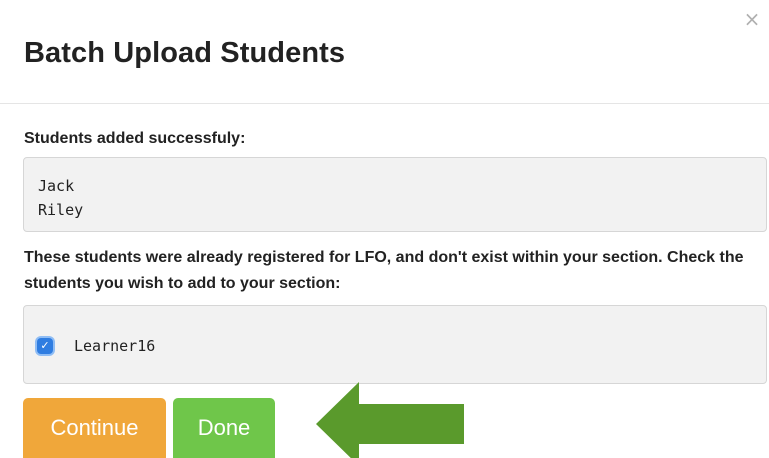 The width and height of the screenshot is (769, 458). I want to click on arrow-left-shape, so click(390, 420).